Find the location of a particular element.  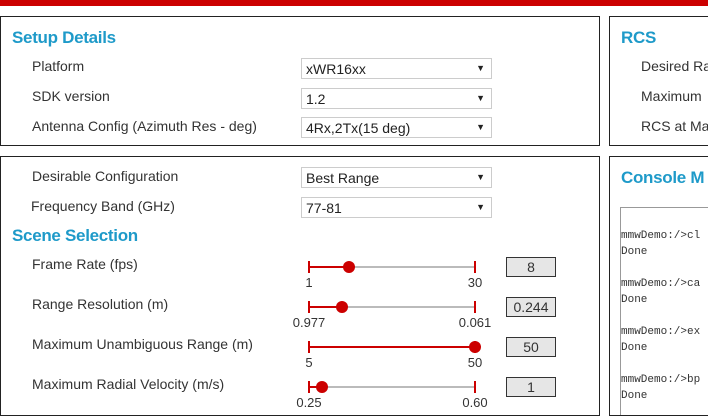

console-line: mmwDemo:/>ca is located at coordinates (661, 284).